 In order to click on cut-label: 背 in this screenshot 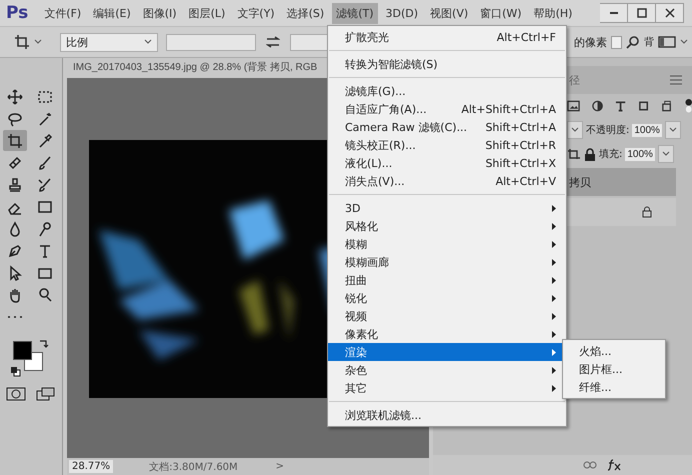, I will do `click(649, 42)`.